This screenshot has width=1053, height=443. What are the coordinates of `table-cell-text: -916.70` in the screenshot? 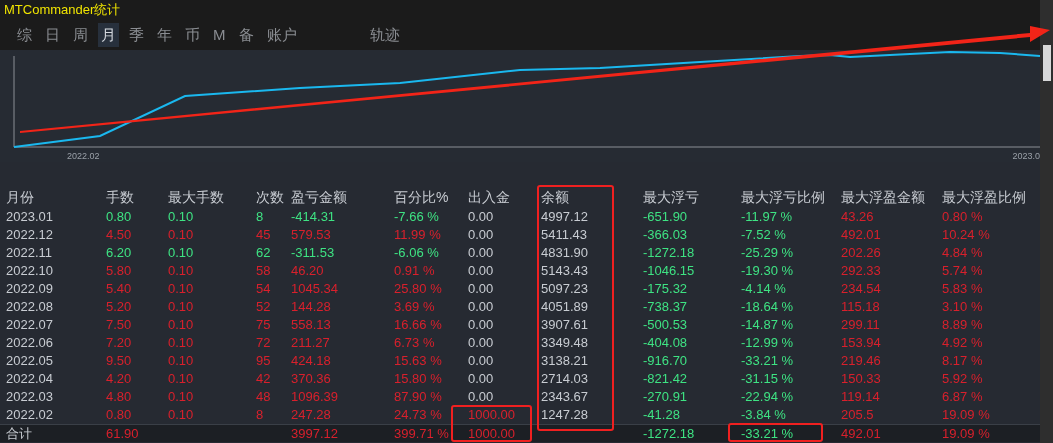 It's located at (666, 361).